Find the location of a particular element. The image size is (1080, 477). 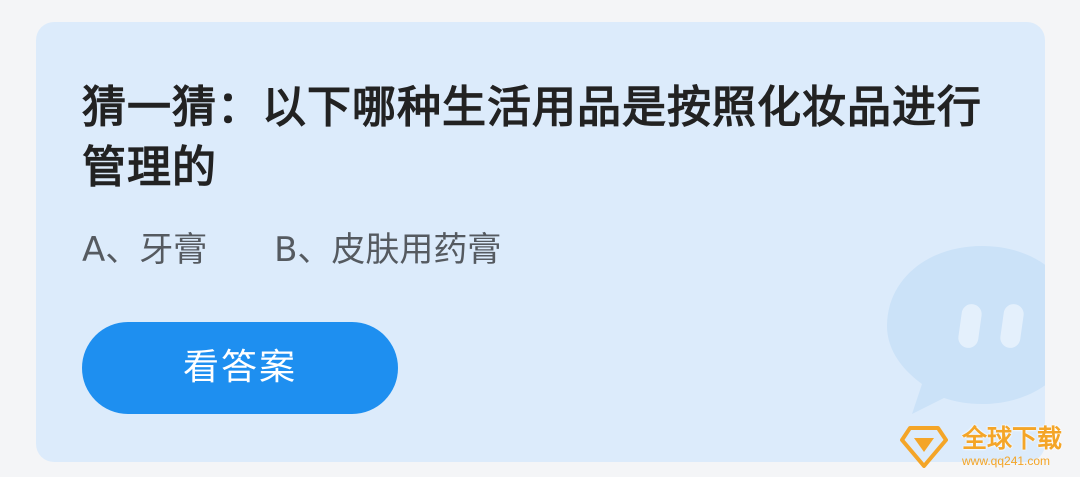

option-b: B、皮肤用药膏 is located at coordinates (387, 250).